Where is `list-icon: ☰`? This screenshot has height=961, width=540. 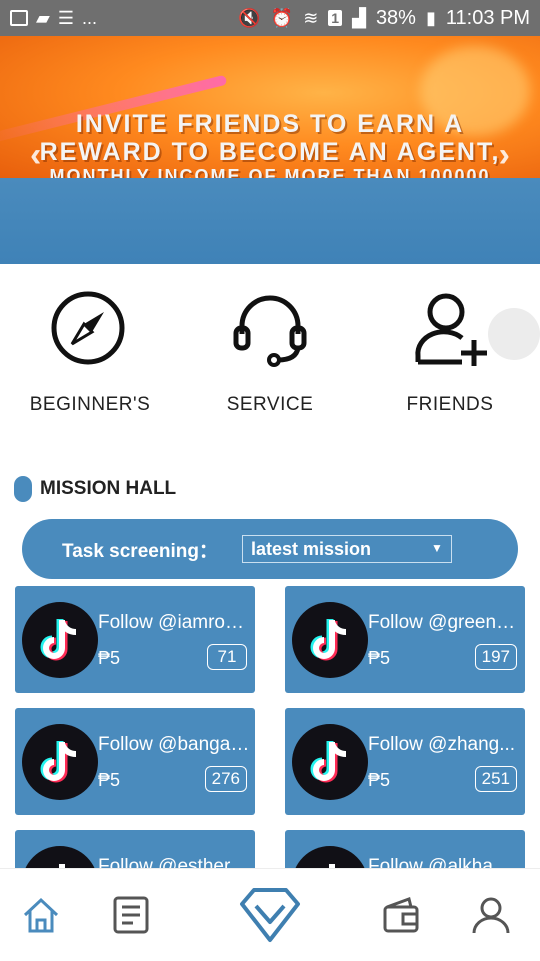 list-icon: ☰ is located at coordinates (65, 18).